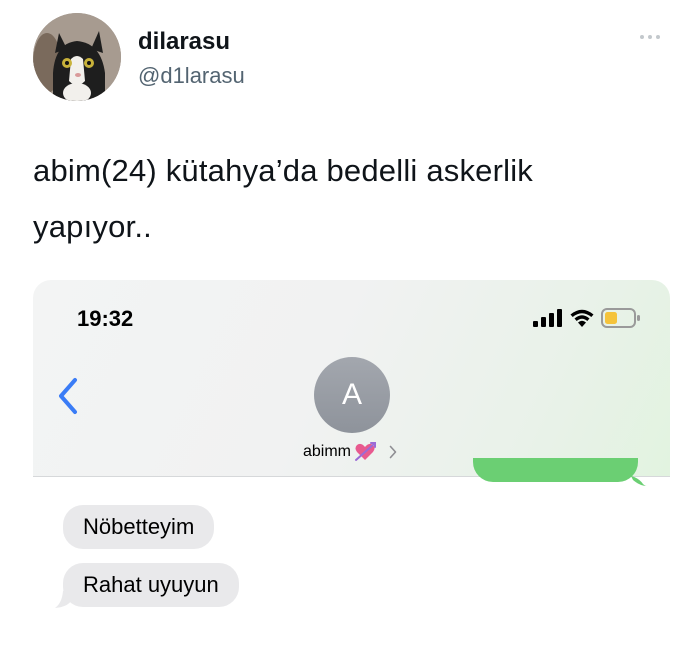 Image resolution: width=680 pixels, height=666 pixels. I want to click on display-name: dilarasu, so click(184, 42).